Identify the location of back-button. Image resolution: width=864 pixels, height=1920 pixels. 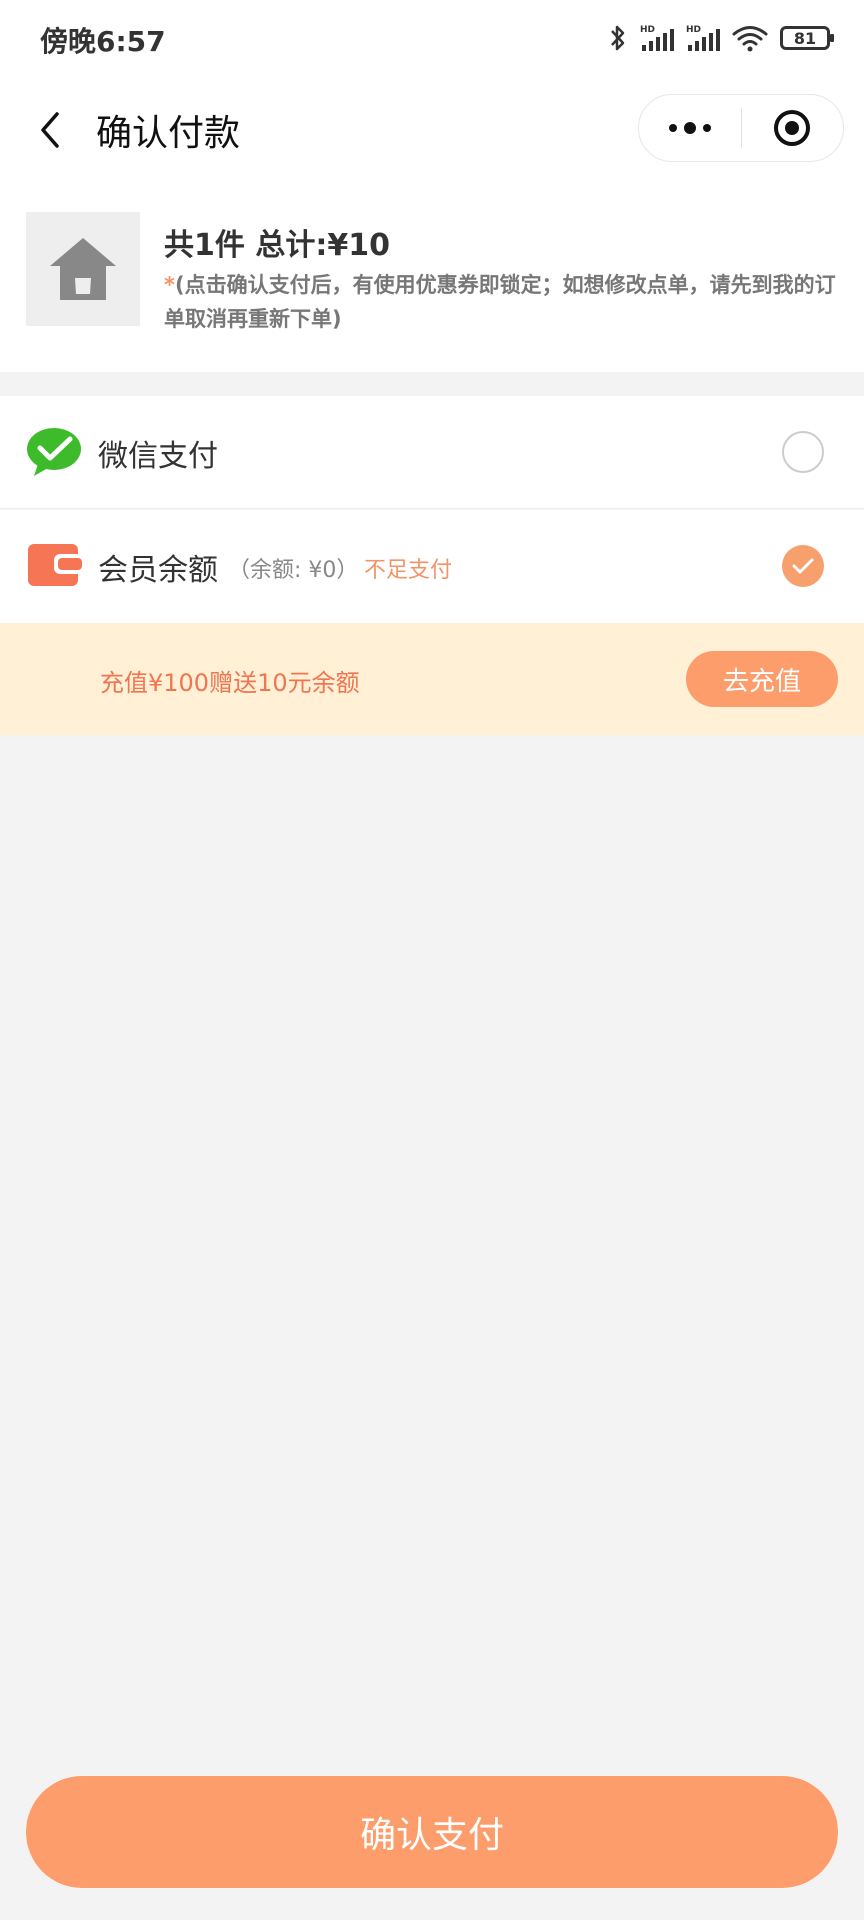
(50, 130).